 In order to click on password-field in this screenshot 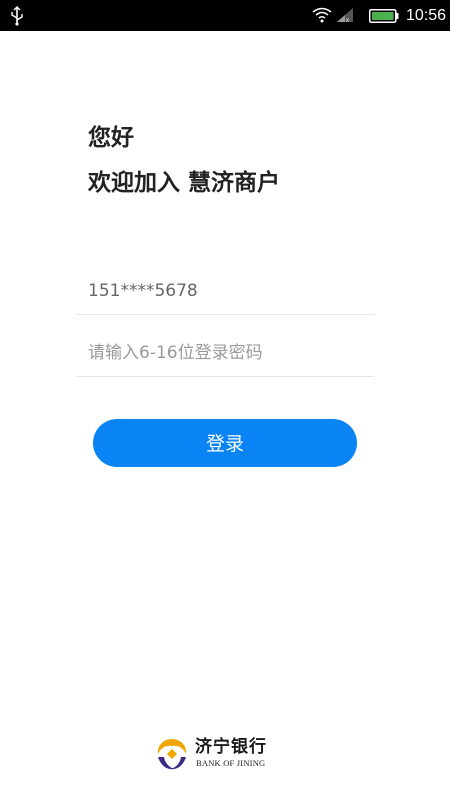, I will do `click(225, 353)`.